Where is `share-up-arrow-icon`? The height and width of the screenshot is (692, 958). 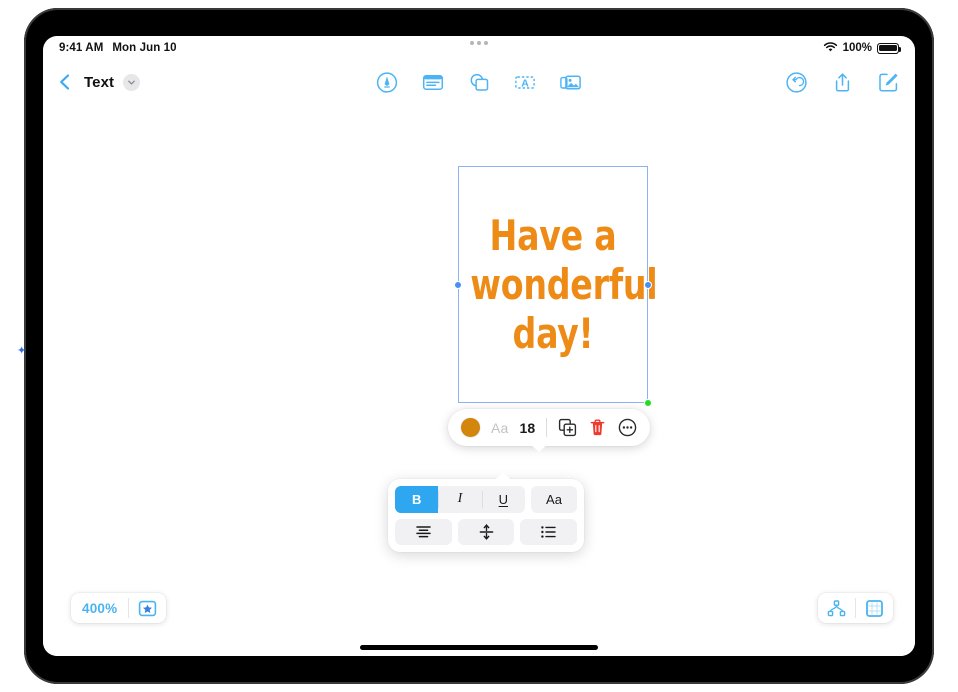 share-up-arrow-icon is located at coordinates (842, 82).